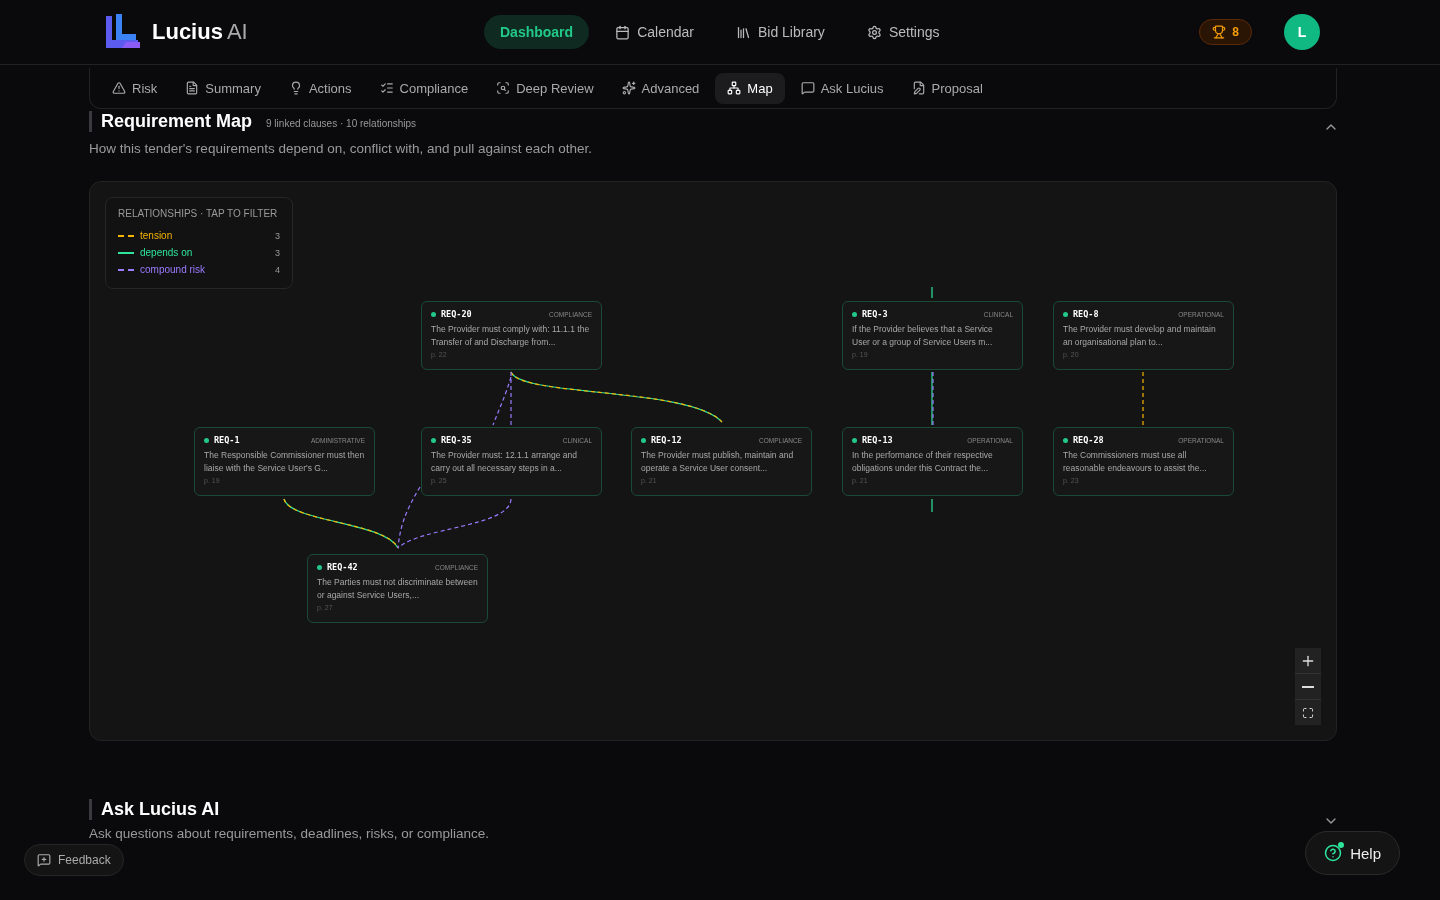 The image size is (1440, 900). Describe the element at coordinates (187, 32) in the screenshot. I see `brand-name: Lucius` at that location.